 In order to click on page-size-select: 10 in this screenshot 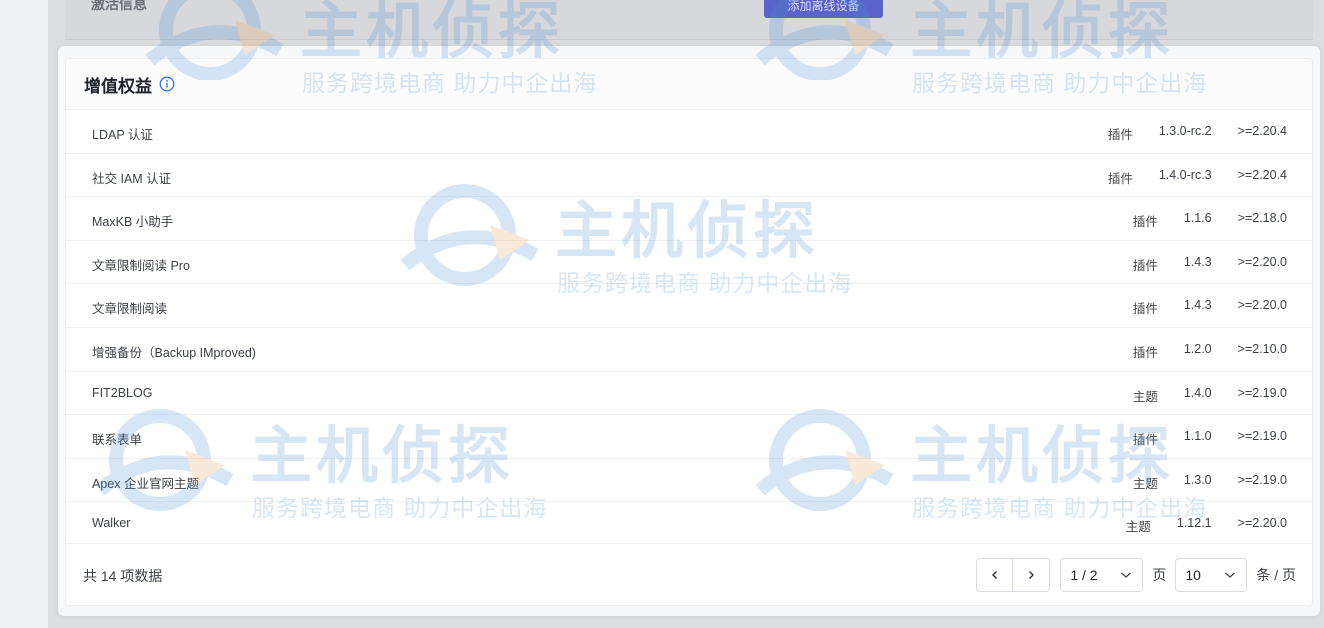, I will do `click(1211, 575)`.